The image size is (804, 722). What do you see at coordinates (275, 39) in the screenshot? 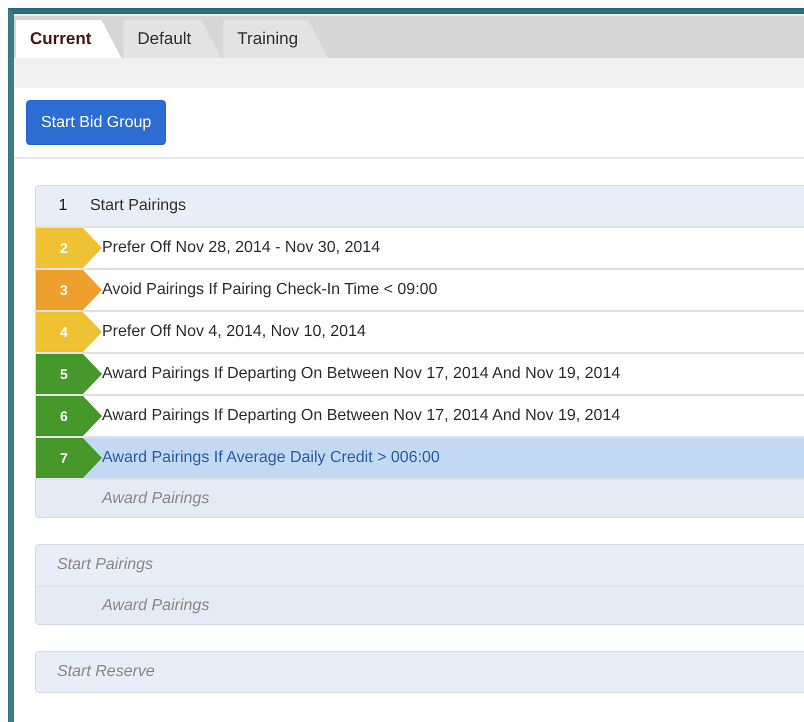
I see `tab: Training` at bounding box center [275, 39].